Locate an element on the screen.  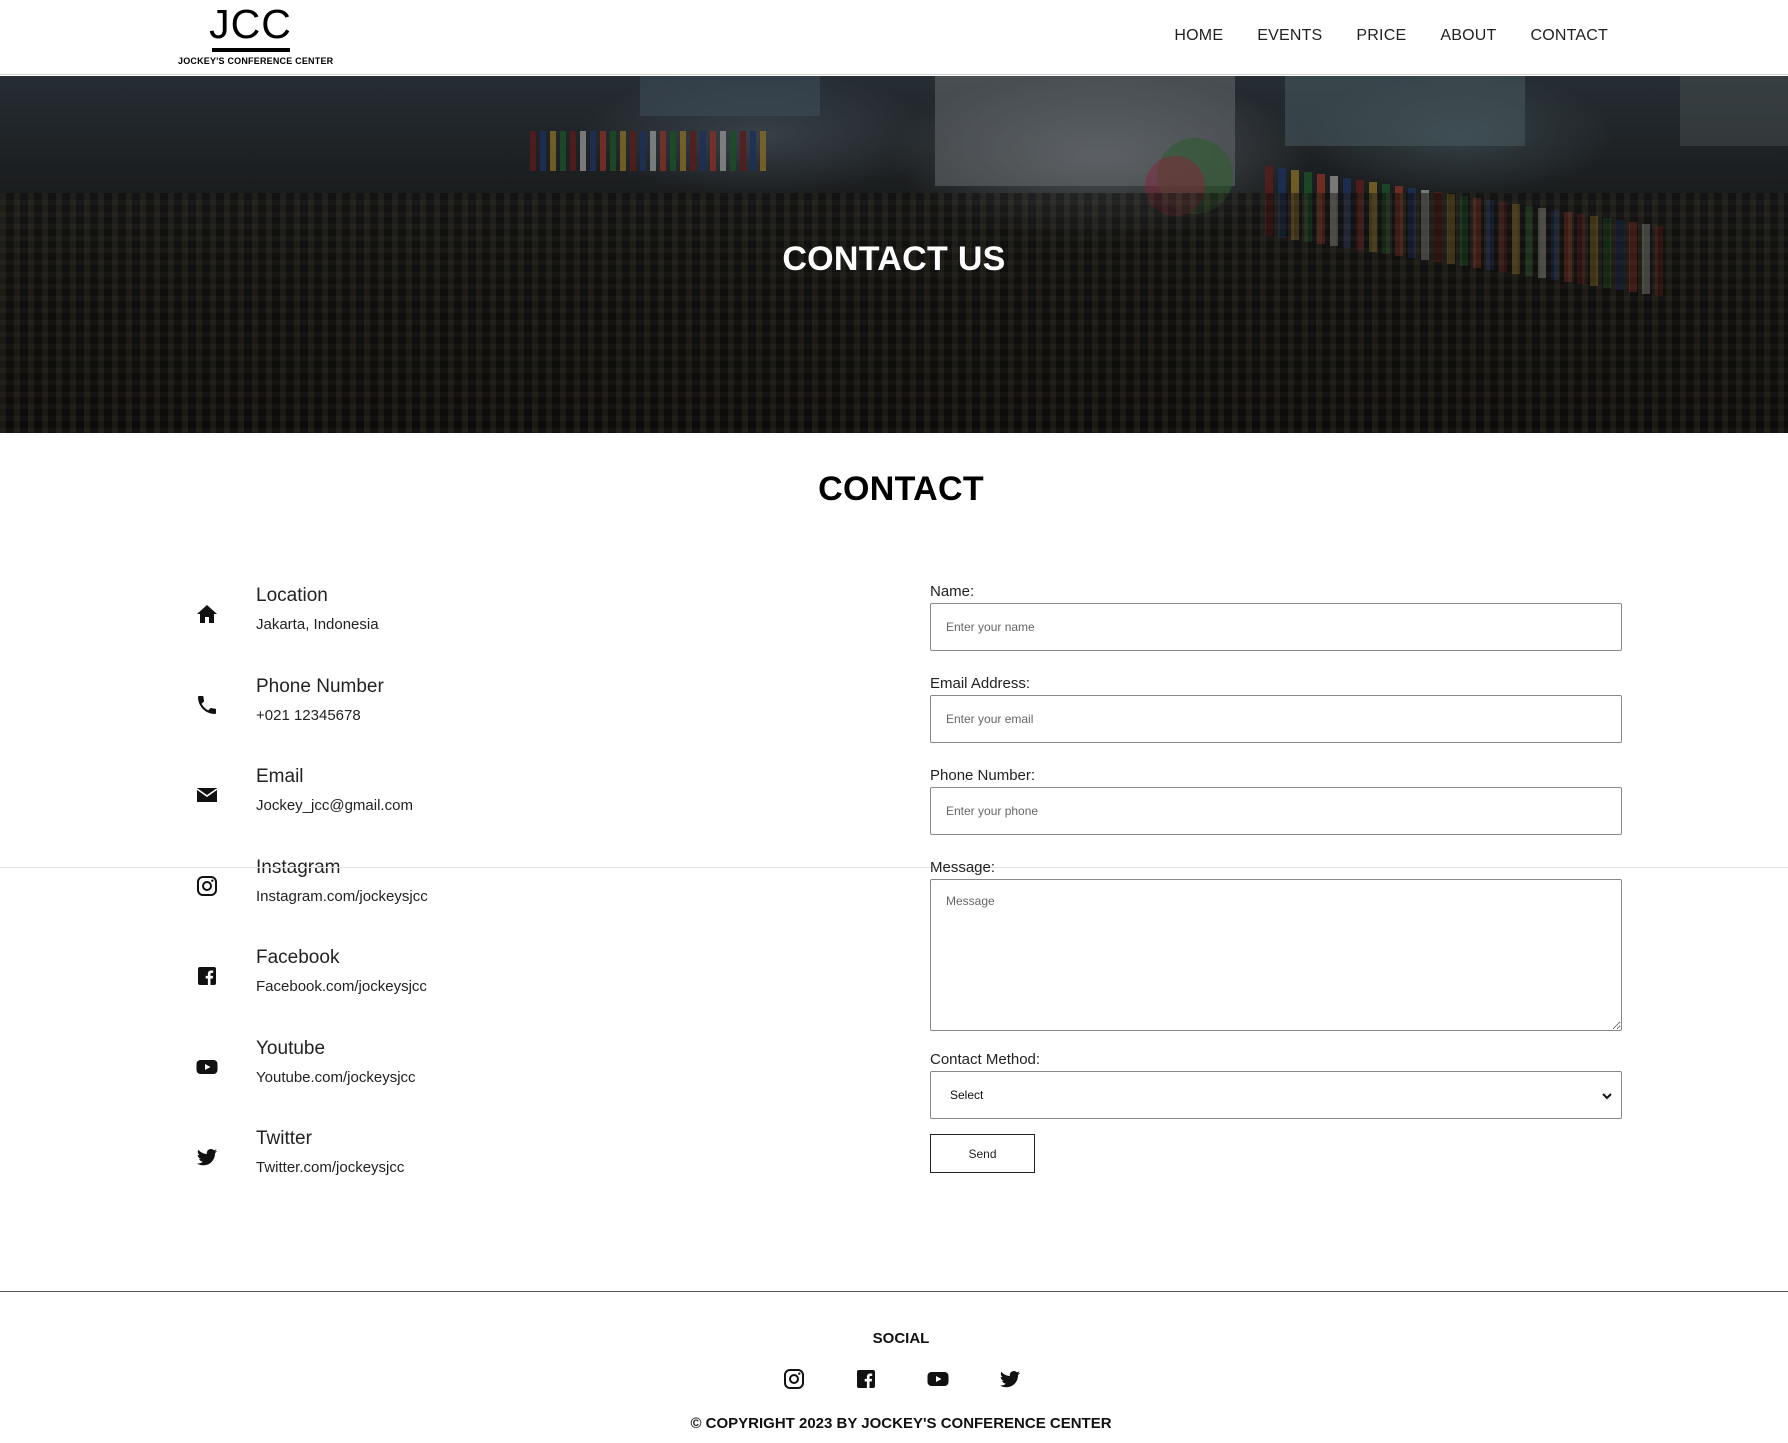
send-button: Send is located at coordinates (982, 1153).